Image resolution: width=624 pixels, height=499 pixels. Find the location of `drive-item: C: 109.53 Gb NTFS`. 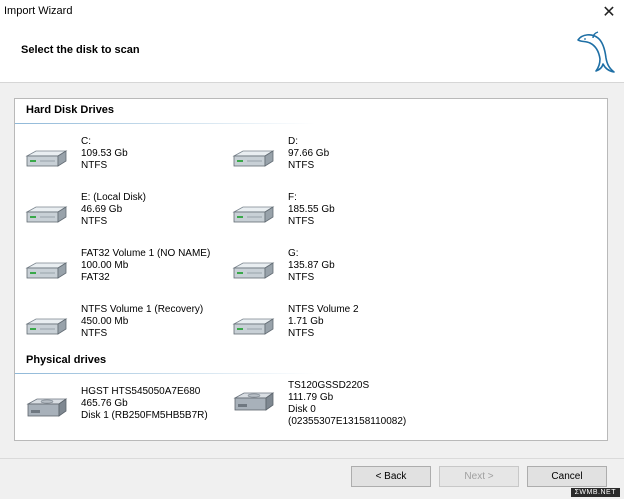

drive-item: C: 109.53 Gb NTFS is located at coordinates (123, 158).